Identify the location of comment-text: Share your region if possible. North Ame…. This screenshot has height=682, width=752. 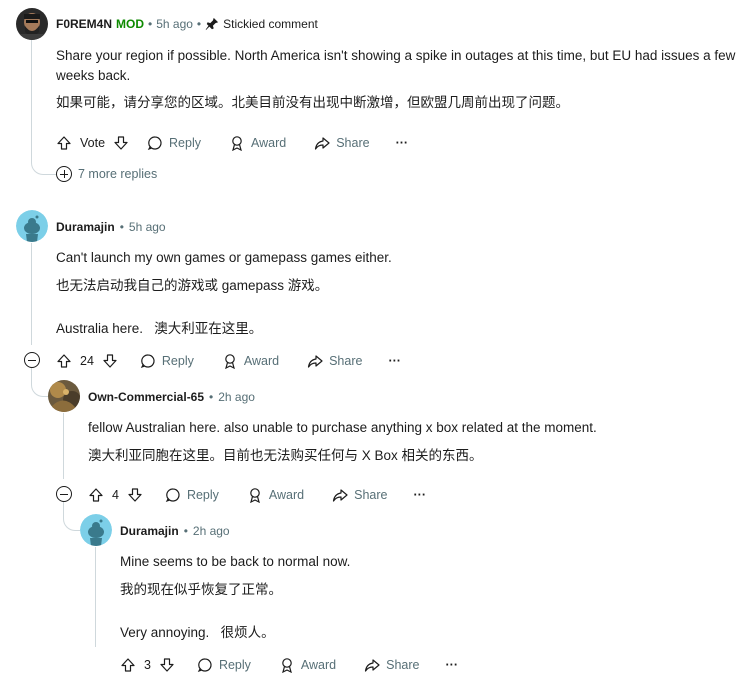
(396, 65).